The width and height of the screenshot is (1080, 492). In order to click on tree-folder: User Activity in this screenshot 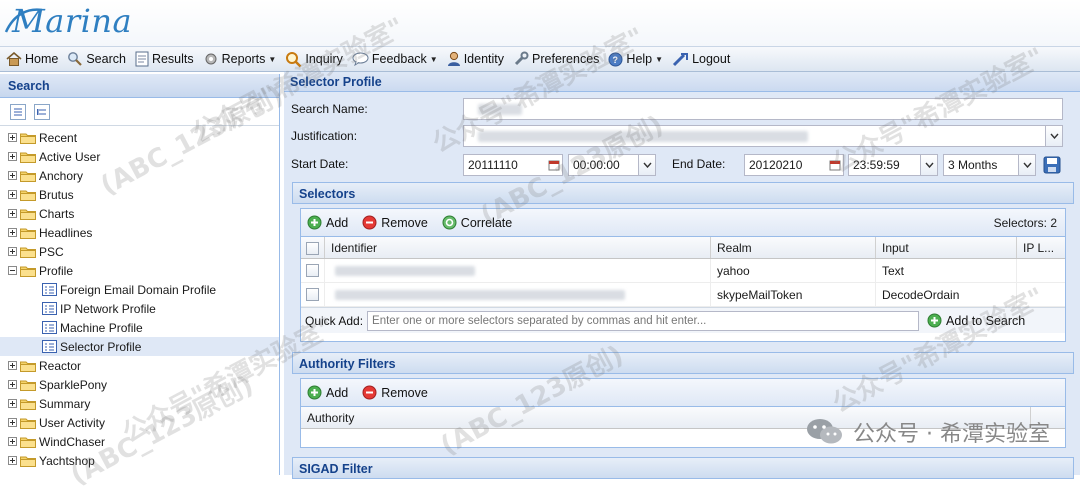, I will do `click(139, 422)`.